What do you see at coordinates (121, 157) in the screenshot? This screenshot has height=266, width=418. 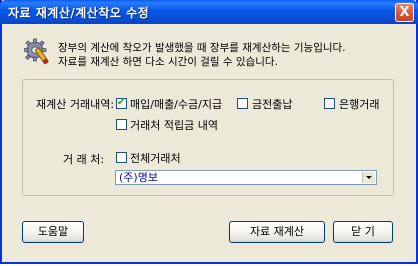 I see `all-clients-checkbox` at bounding box center [121, 157].